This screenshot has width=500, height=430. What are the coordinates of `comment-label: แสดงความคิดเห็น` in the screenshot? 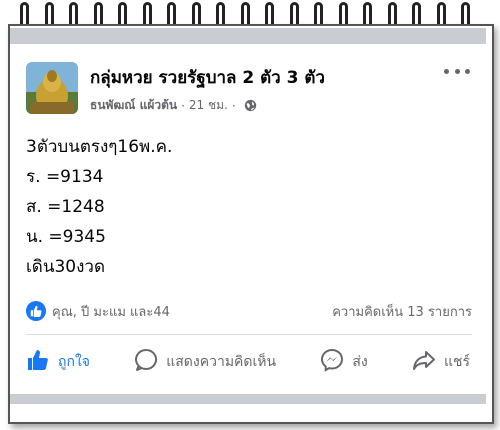 It's located at (221, 362).